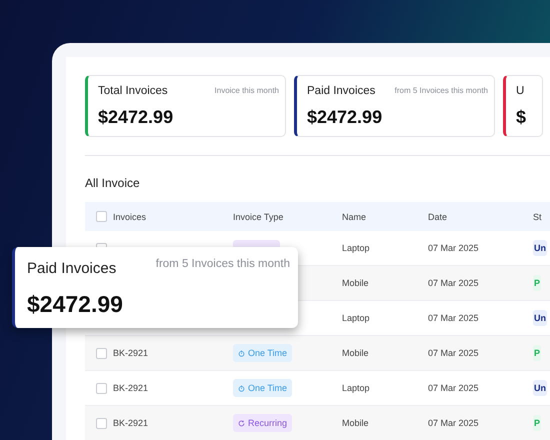 The width and height of the screenshot is (550, 440). Describe the element at coordinates (241, 423) in the screenshot. I see `refresh-icon` at that location.